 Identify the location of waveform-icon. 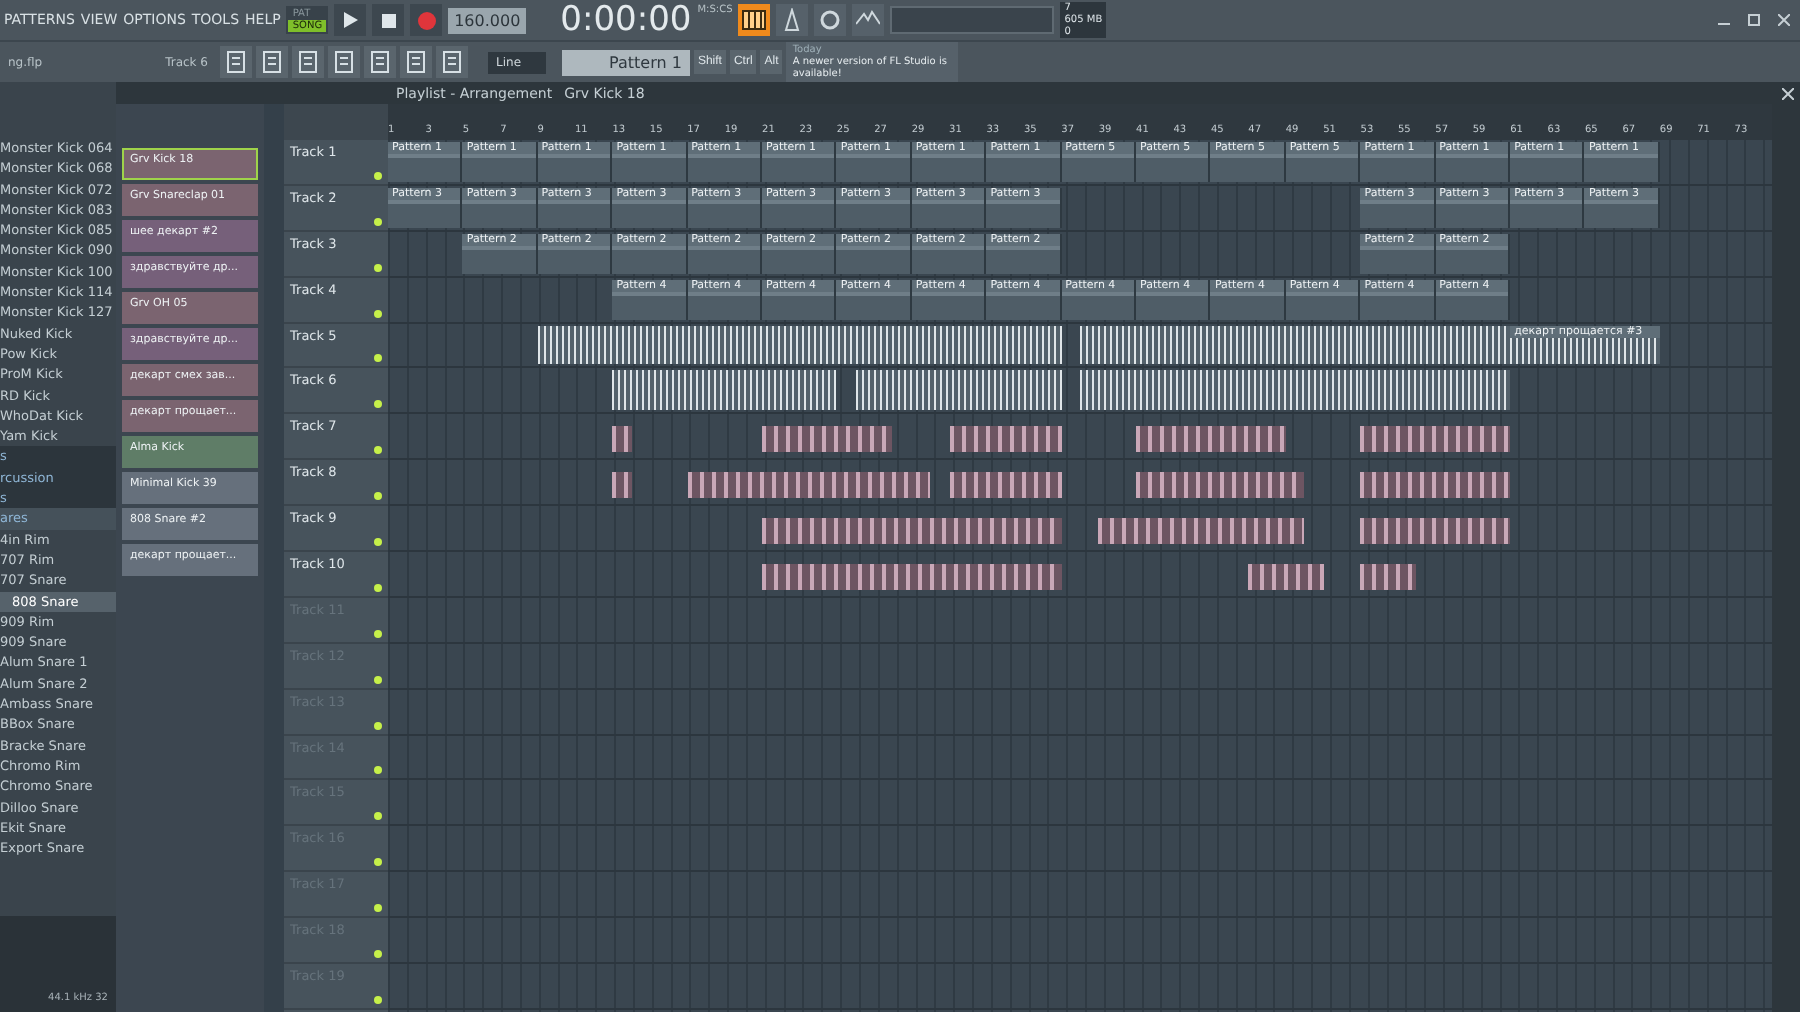
(868, 20).